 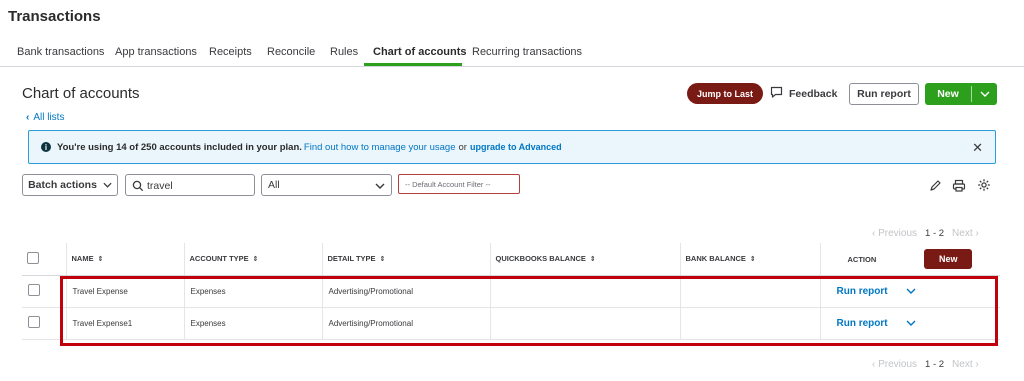 What do you see at coordinates (813, 93) in the screenshot?
I see `feedback-label: Feedback` at bounding box center [813, 93].